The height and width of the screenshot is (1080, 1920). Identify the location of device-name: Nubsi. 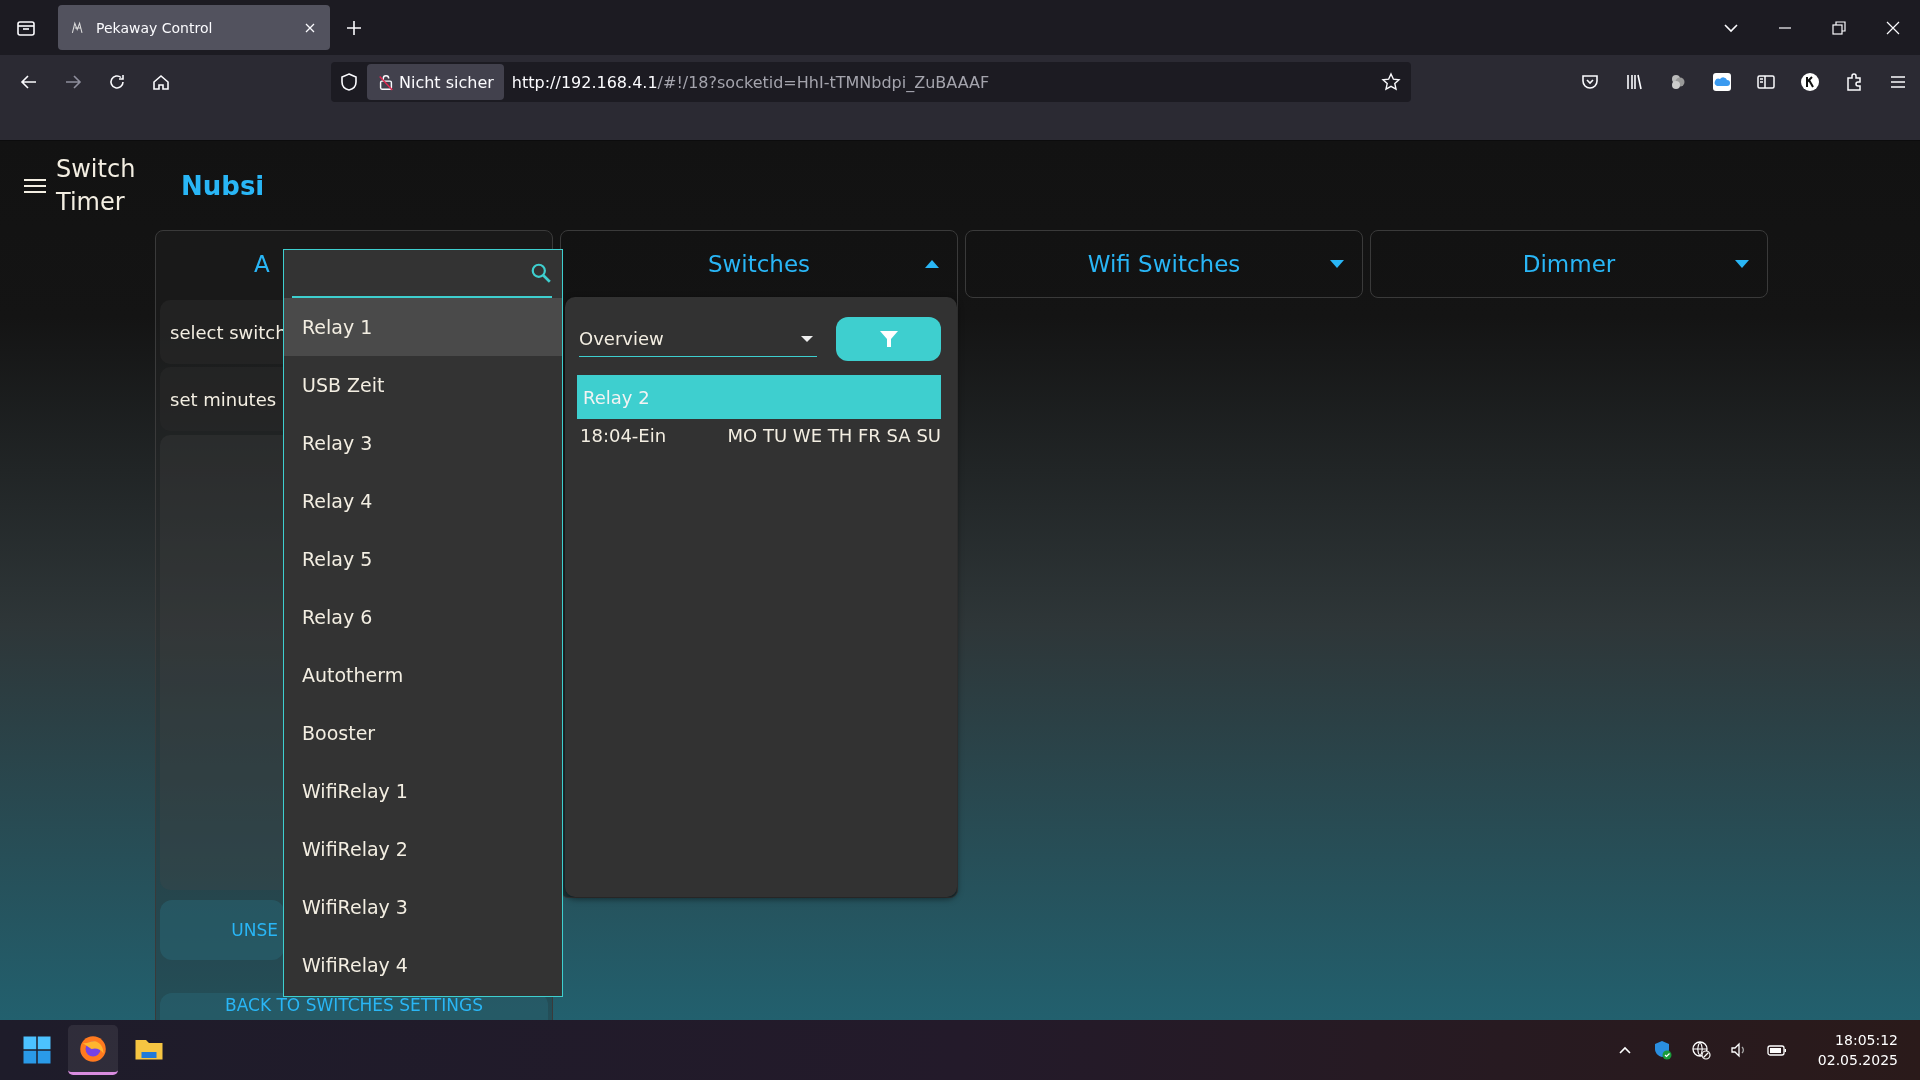
(223, 185).